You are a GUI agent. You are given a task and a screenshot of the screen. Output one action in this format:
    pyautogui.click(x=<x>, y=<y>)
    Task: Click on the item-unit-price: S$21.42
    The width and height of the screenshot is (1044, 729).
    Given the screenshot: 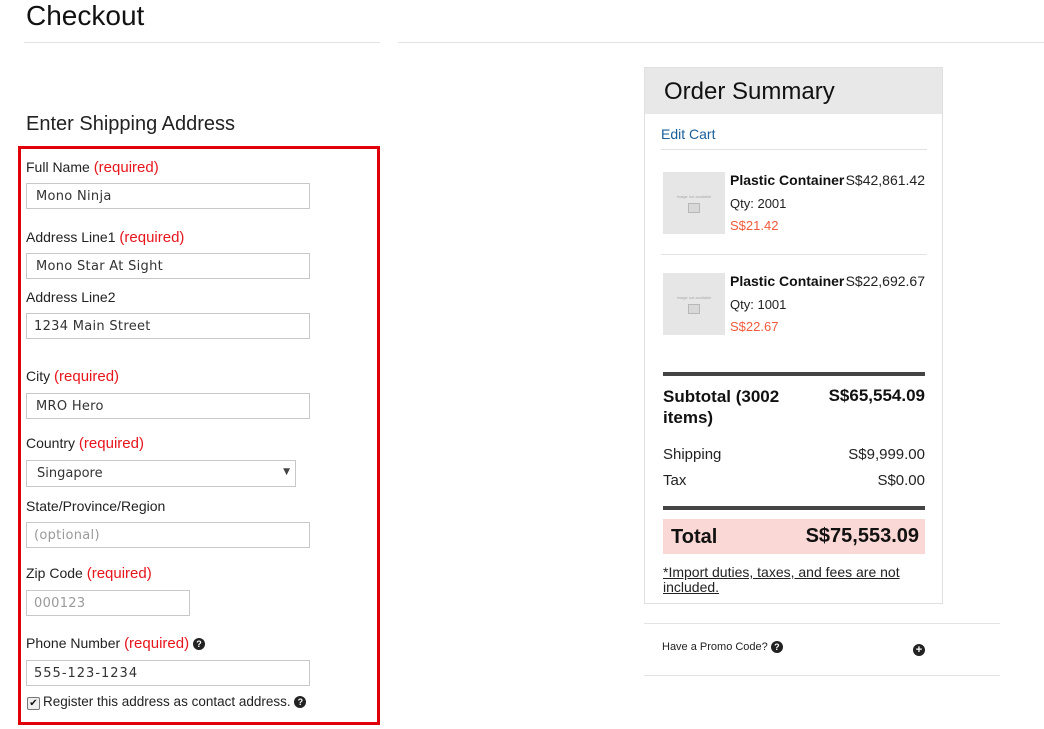 What is the action you would take?
    pyautogui.click(x=754, y=225)
    